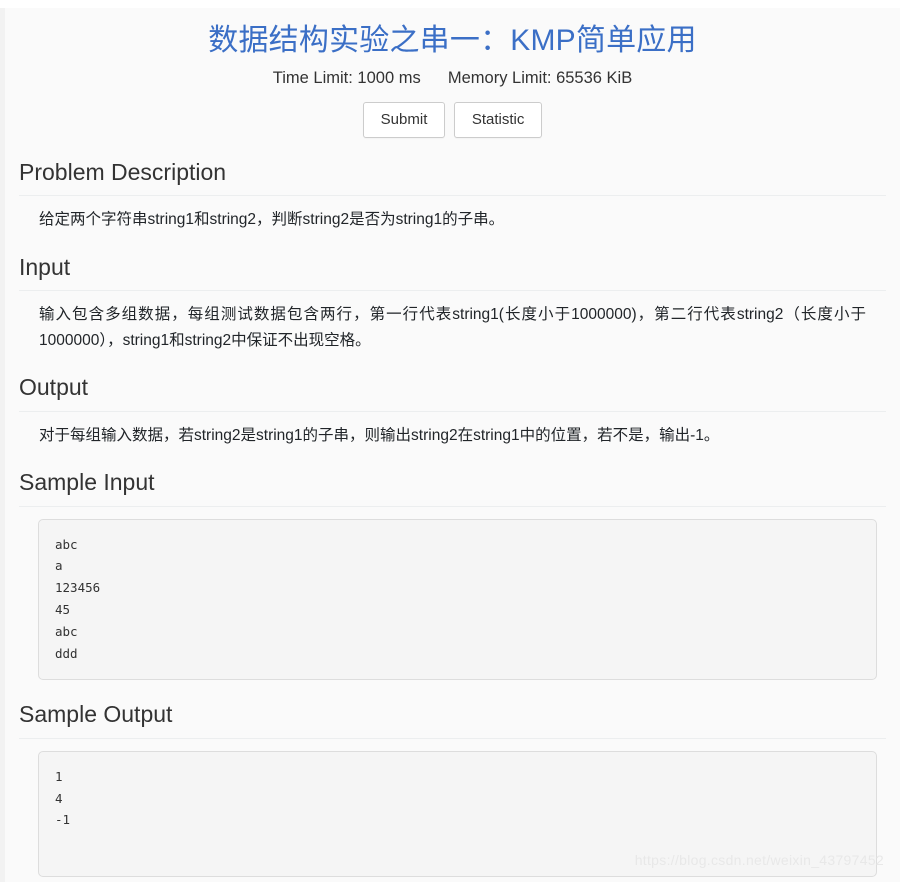  I want to click on sample-output-code: 1 4 -1, so click(457, 813).